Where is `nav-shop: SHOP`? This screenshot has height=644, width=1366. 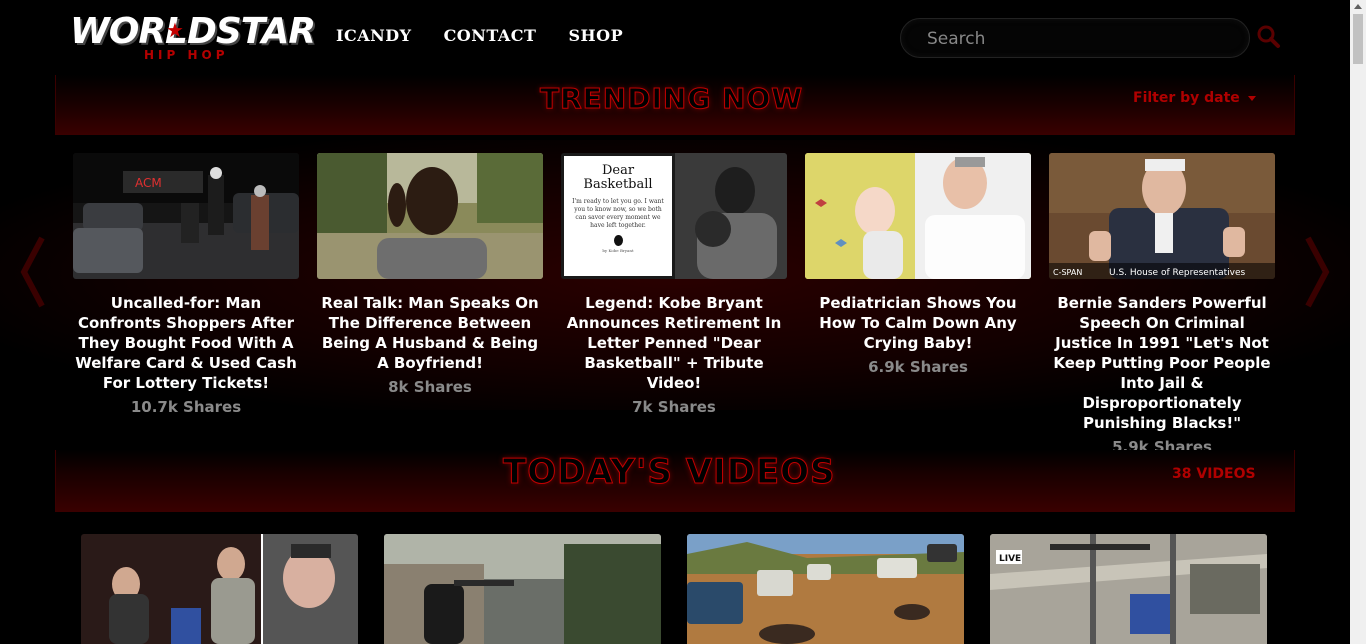
nav-shop: SHOP is located at coordinates (595, 35).